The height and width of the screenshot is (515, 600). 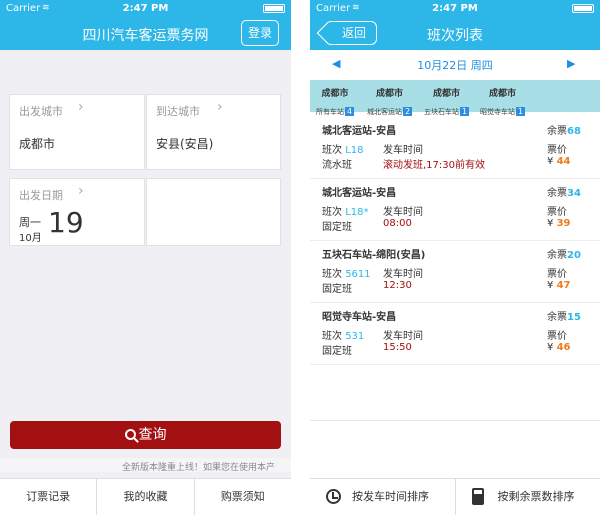 What do you see at coordinates (337, 165) in the screenshot?
I see `trip-type: 流水班` at bounding box center [337, 165].